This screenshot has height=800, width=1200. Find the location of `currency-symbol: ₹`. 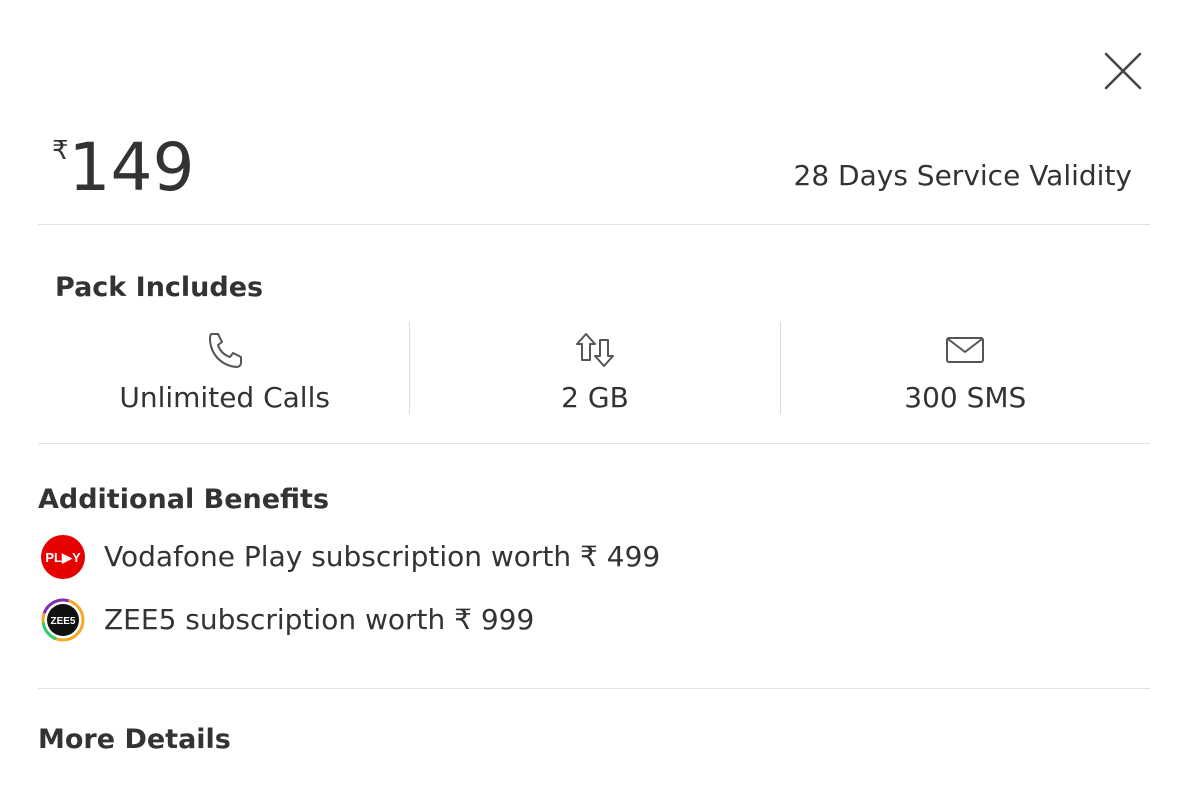

currency-symbol: ₹ is located at coordinates (60, 151).